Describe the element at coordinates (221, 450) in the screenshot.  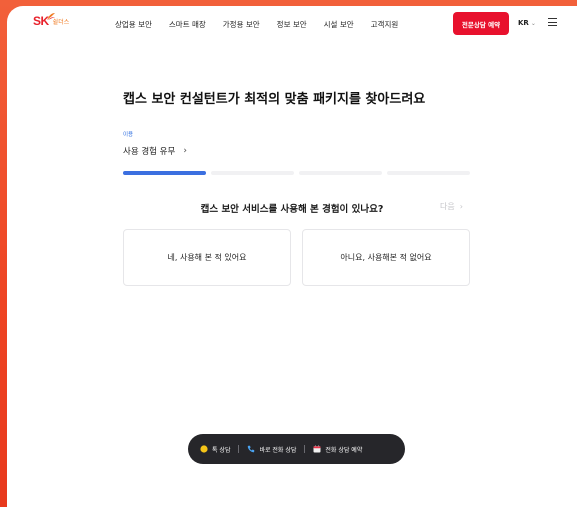
I see `talk-consult-label: 톡 상담` at that location.